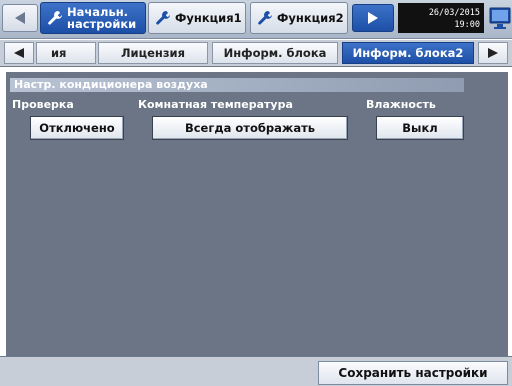 The height and width of the screenshot is (386, 512). I want to click on monitor-icon, so click(500, 18).